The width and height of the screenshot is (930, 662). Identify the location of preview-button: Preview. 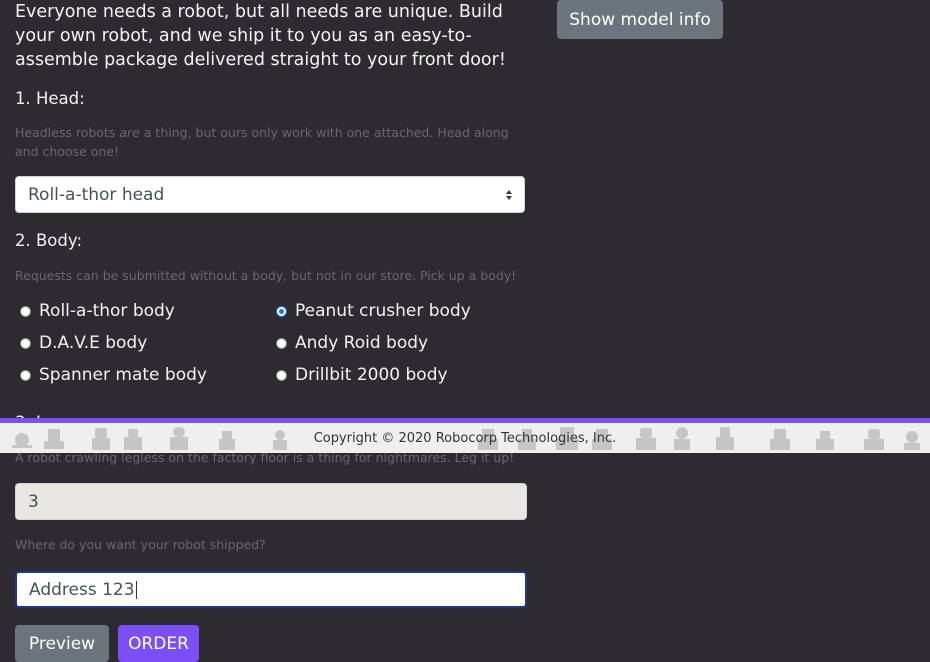
(62, 643).